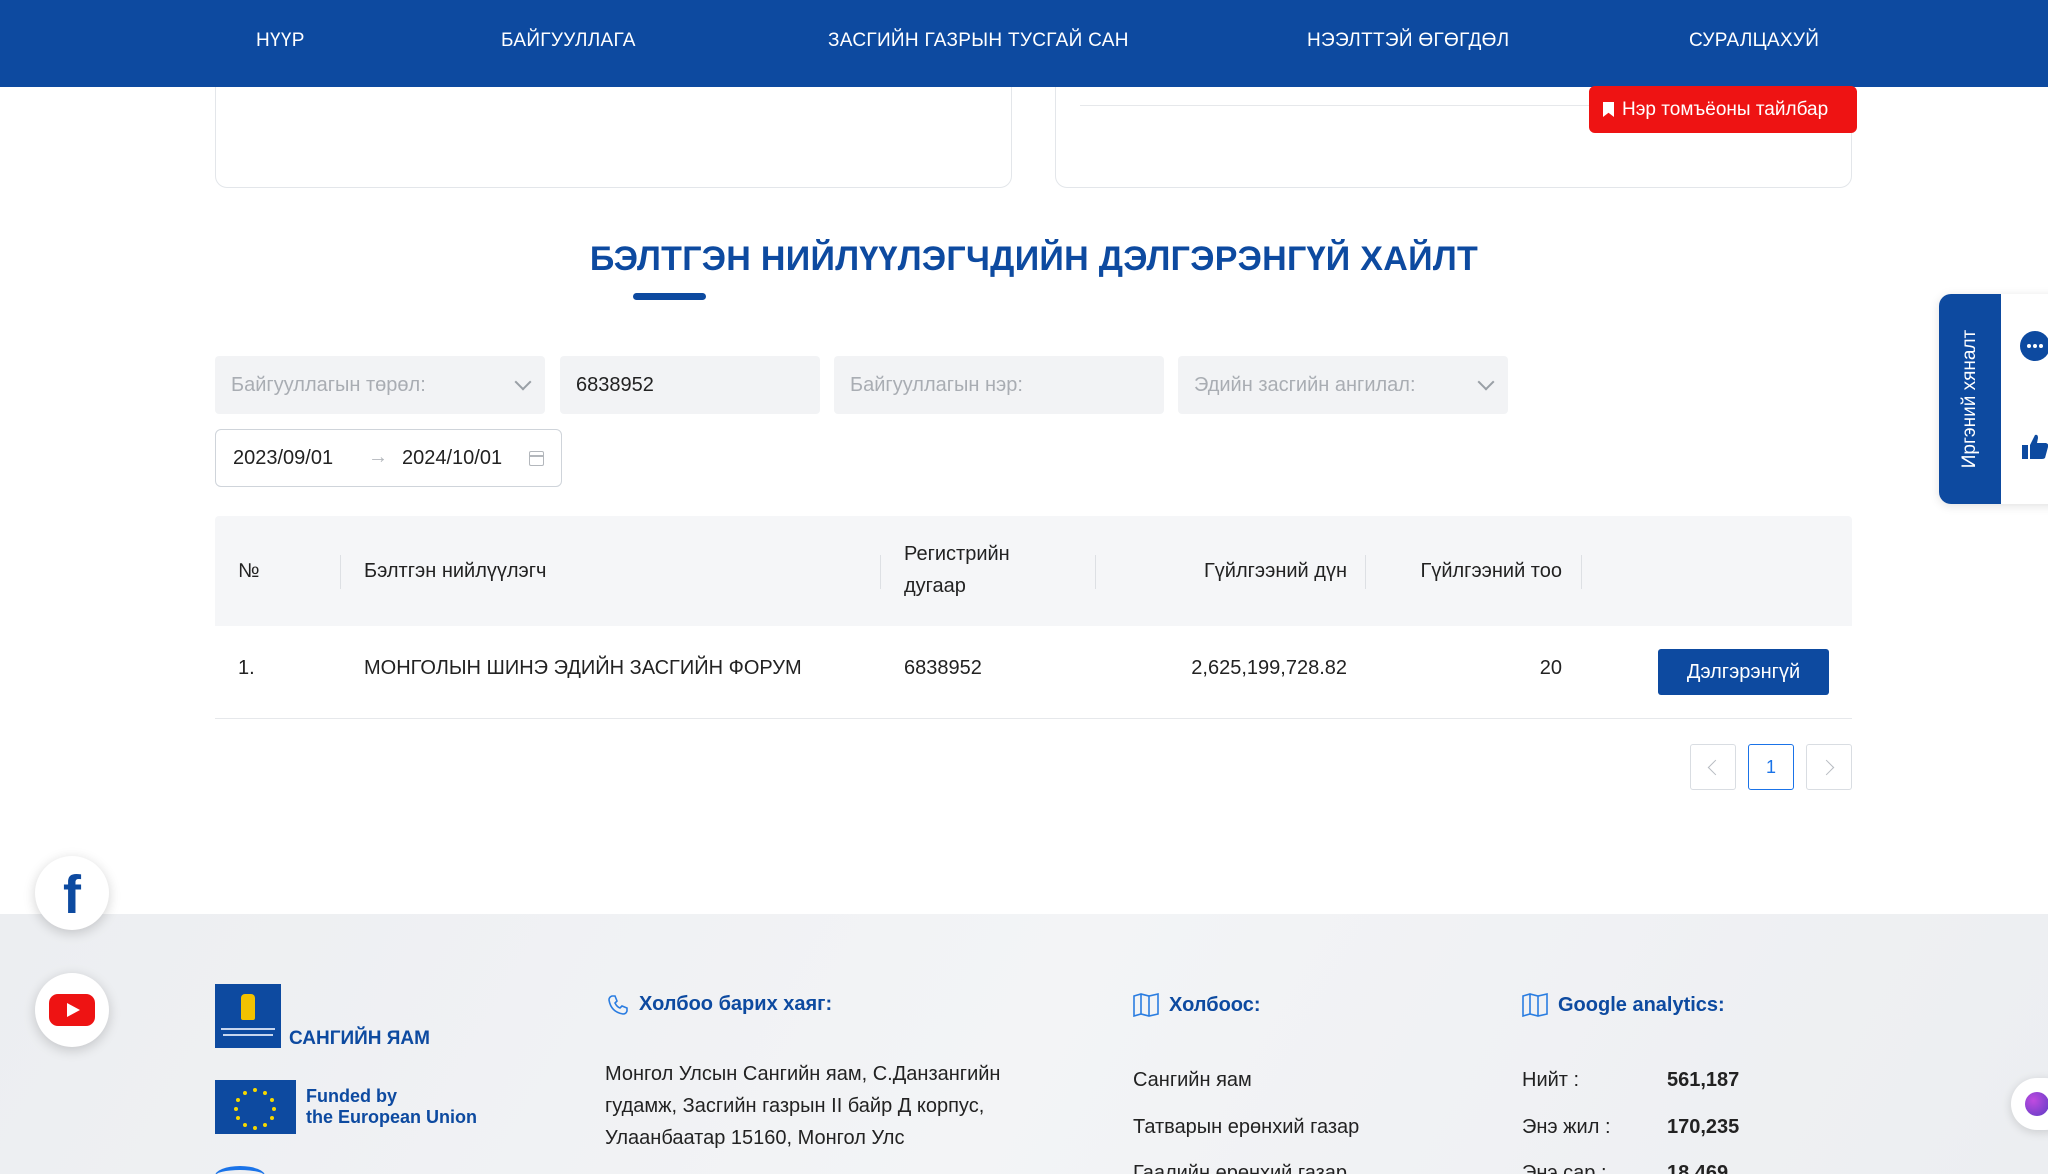 This screenshot has width=2048, height=1174. I want to click on header-supplier: Бэлтгэн нийлүүлэгч, so click(455, 571).